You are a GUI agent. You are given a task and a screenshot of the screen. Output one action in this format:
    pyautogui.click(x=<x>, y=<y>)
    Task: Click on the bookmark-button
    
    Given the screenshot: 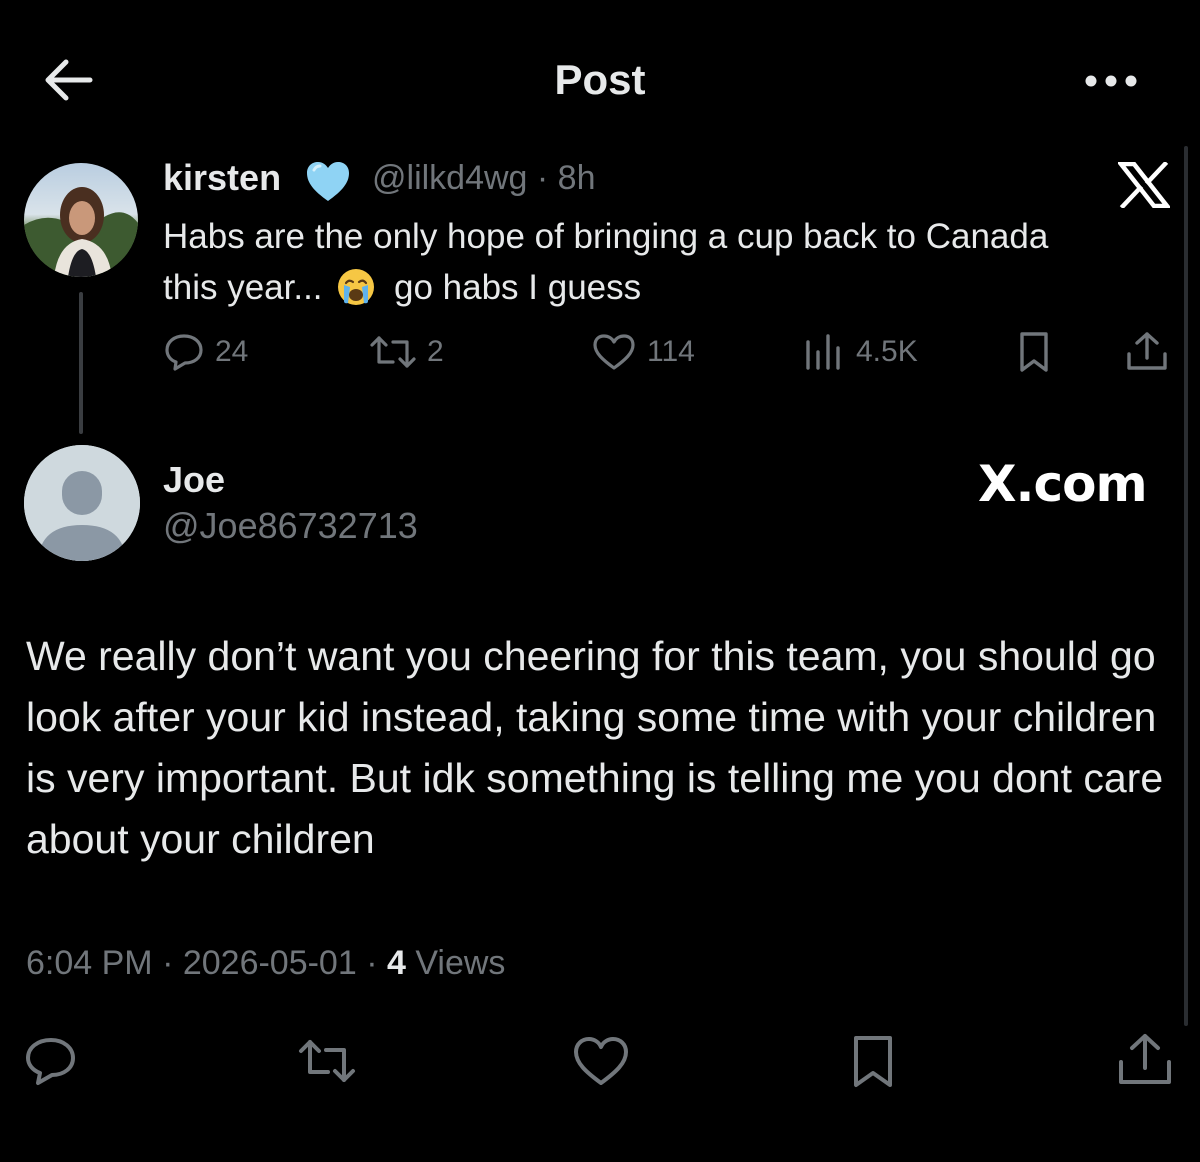 What is the action you would take?
    pyautogui.click(x=1039, y=352)
    